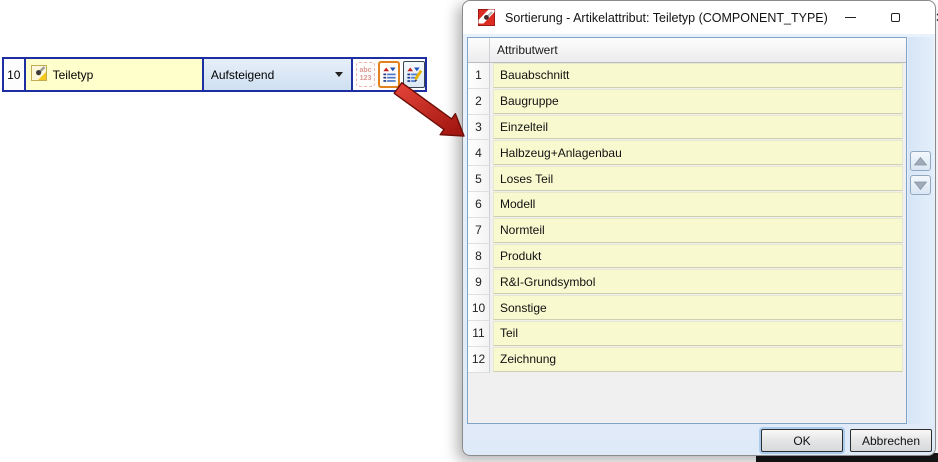  I want to click on ok-button: OK, so click(802, 440).